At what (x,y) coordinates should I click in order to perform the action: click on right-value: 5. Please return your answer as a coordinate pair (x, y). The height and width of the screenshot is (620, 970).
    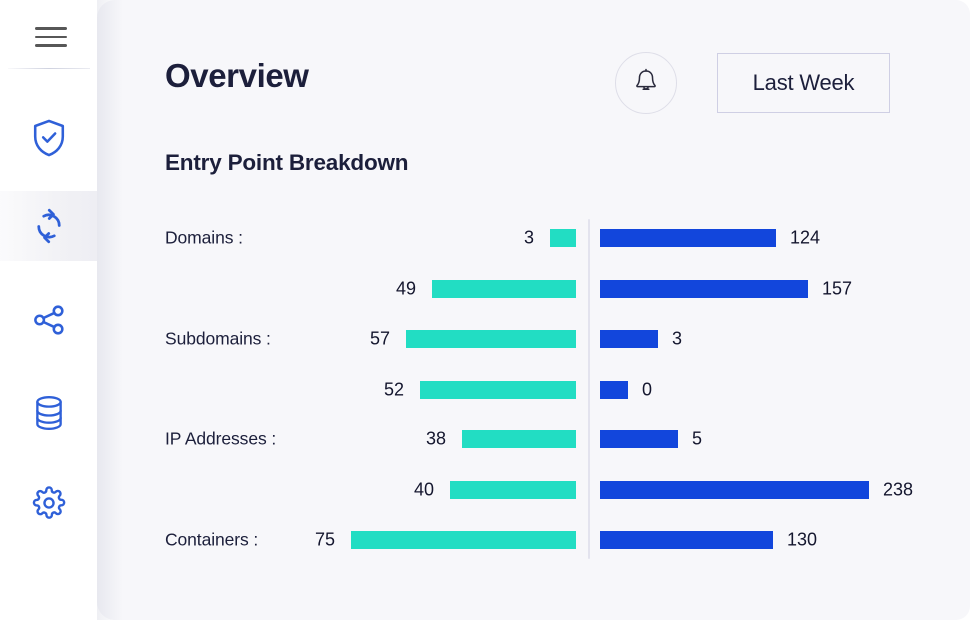
    Looking at the image, I should click on (697, 438).